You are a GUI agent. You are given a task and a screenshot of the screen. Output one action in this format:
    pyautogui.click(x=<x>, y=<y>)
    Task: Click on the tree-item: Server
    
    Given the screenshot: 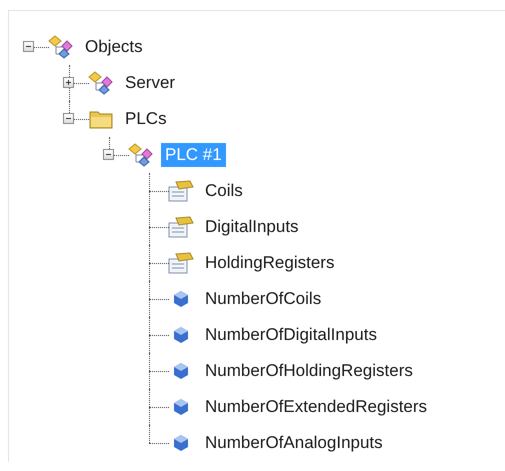 What is the action you would take?
    pyautogui.click(x=150, y=83)
    